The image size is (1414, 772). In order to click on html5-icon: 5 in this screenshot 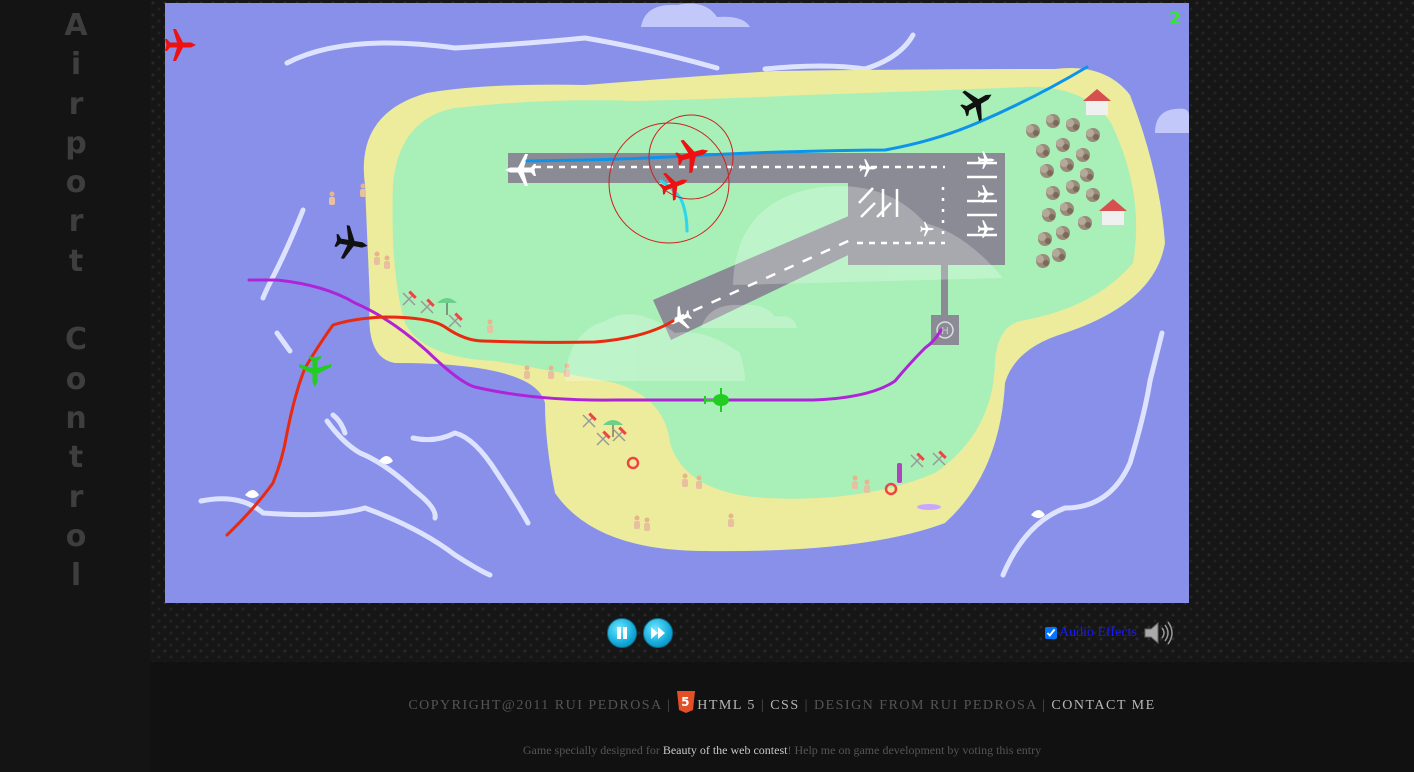, I will do `click(686, 702)`.